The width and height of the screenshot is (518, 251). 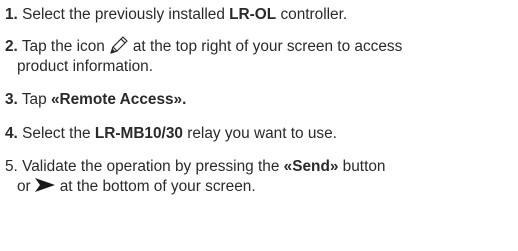 I want to click on step-number: 3., so click(x=11, y=99).